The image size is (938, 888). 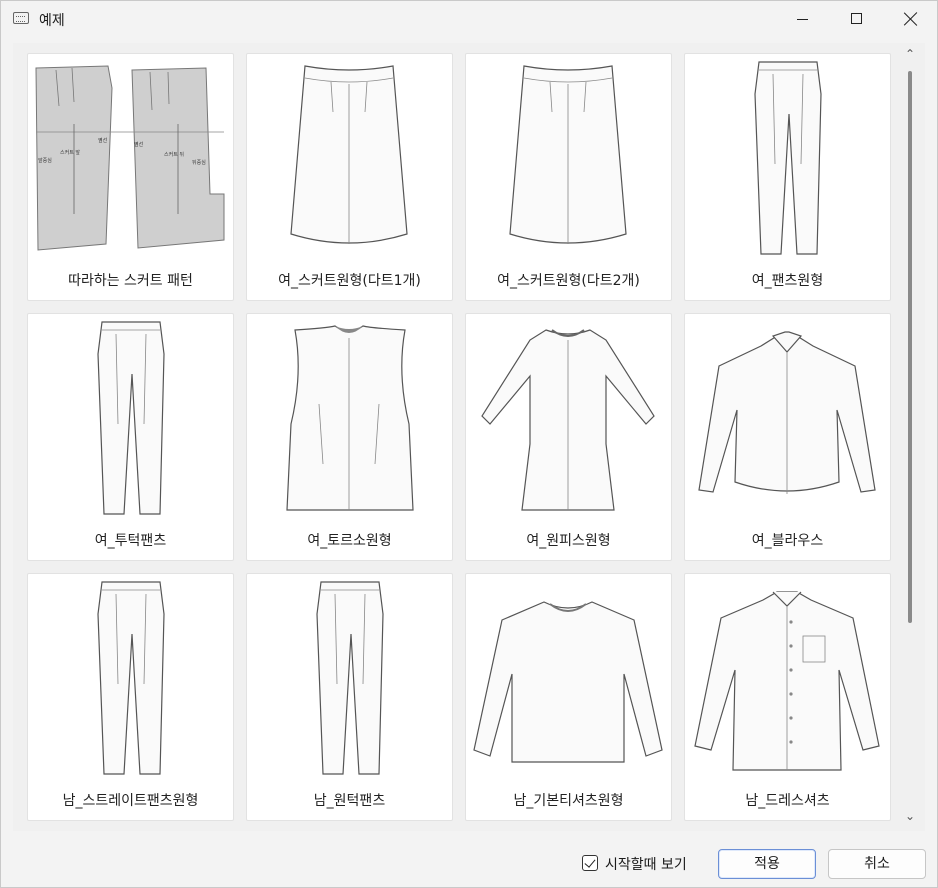 I want to click on example-item-label: 여_블라우스, so click(x=787, y=541).